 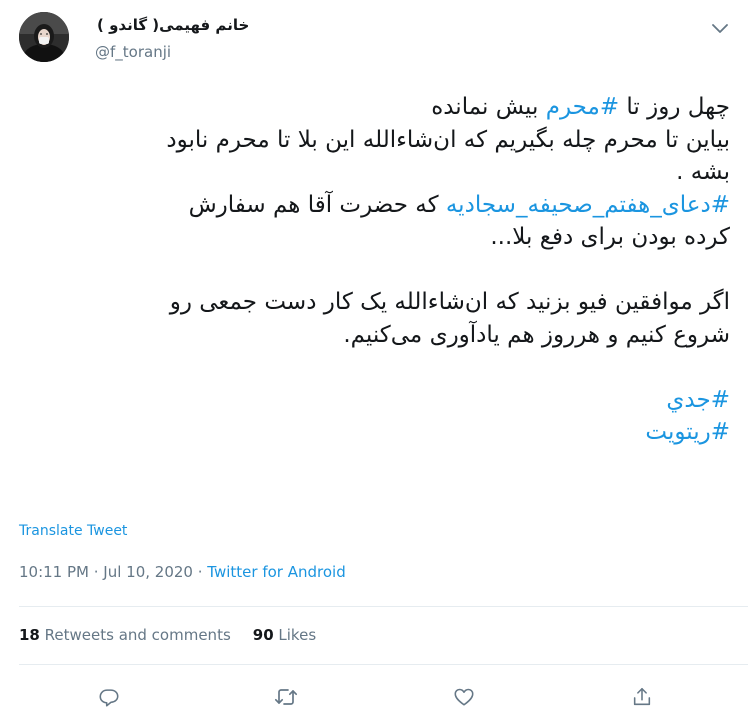 I want to click on likes-count: 90, so click(x=263, y=635).